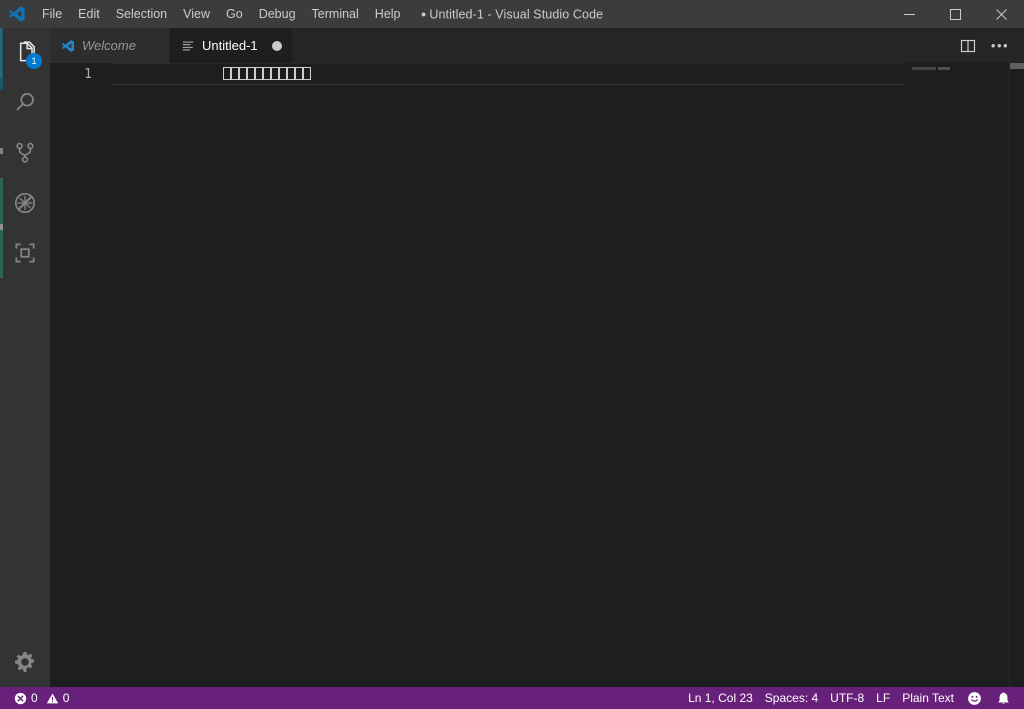 The height and width of the screenshot is (709, 1024). Describe the element at coordinates (25, 53) in the screenshot. I see `sidebar-item-explorer: 1` at that location.